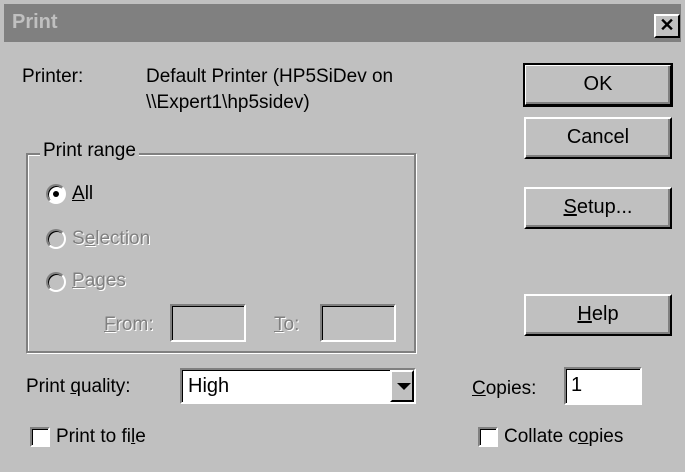  I want to click on radio-selection-label: Selection, so click(111, 239).